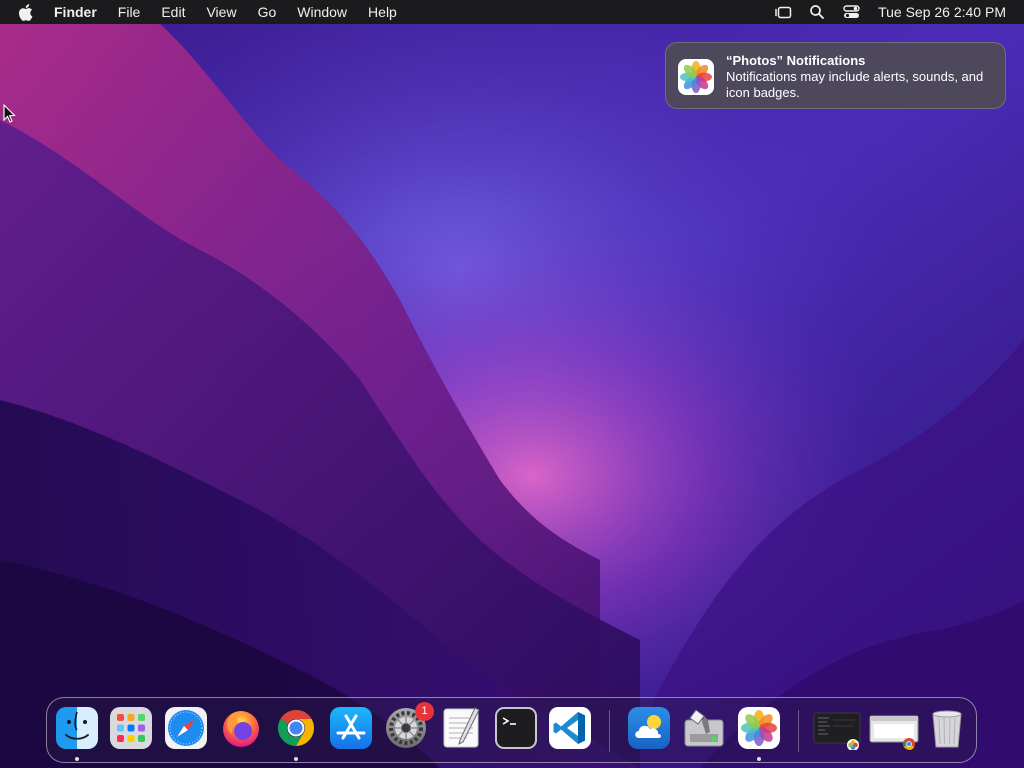  I want to click on menu-app-name: Finder, so click(75, 12).